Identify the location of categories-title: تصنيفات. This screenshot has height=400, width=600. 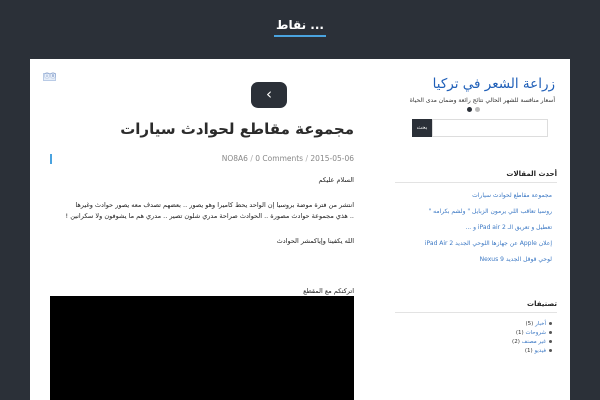
(542, 304).